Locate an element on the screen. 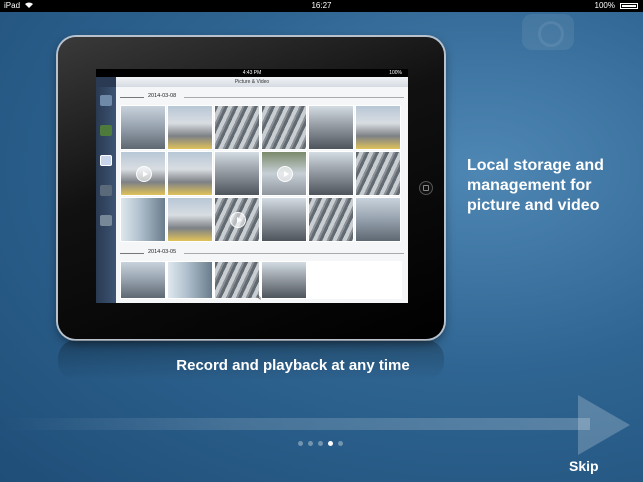 The height and width of the screenshot is (482, 643). inner-battery: 100% is located at coordinates (395, 73).